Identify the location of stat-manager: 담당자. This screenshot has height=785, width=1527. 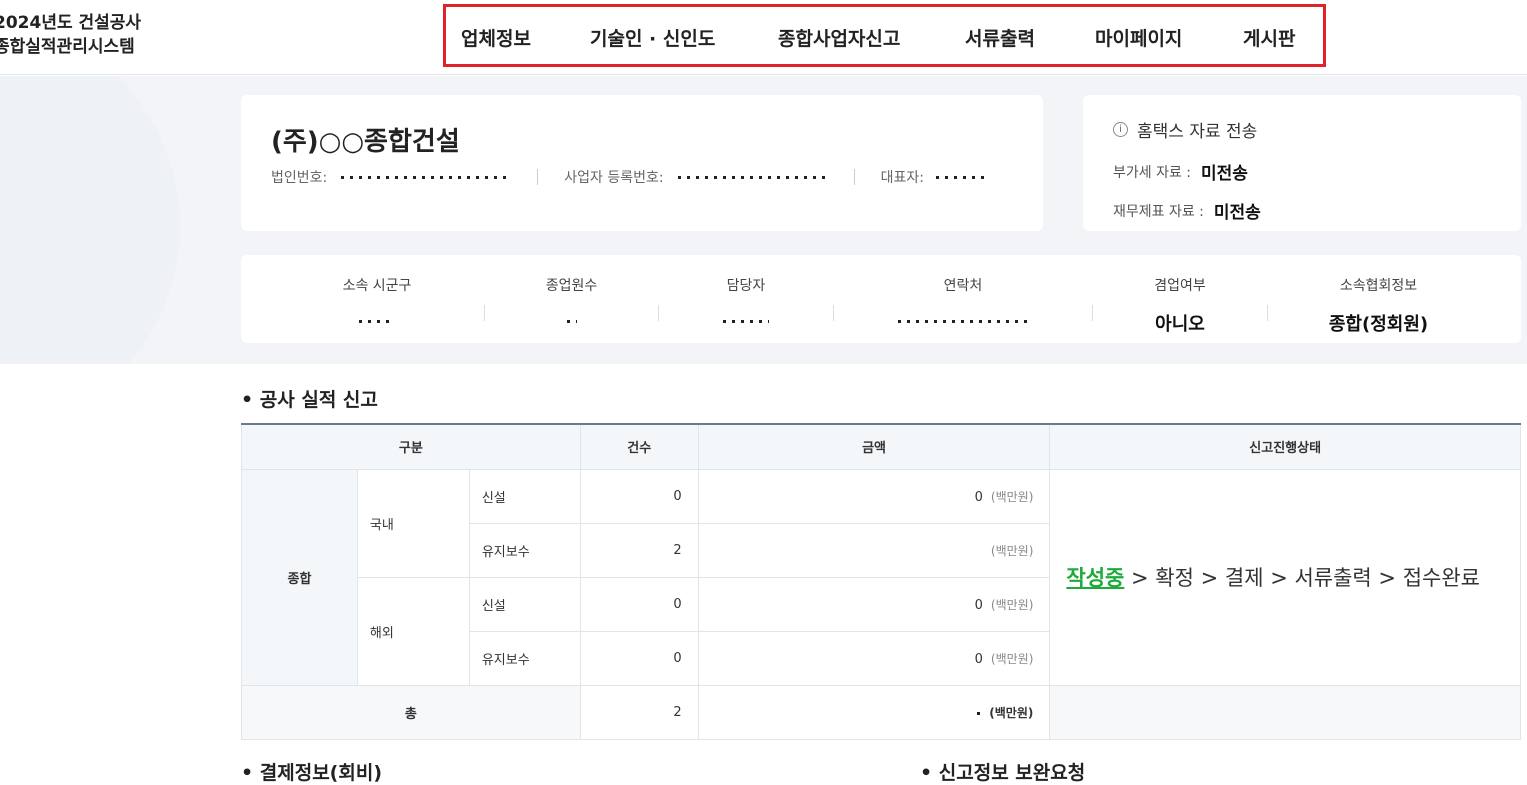
(746, 299).